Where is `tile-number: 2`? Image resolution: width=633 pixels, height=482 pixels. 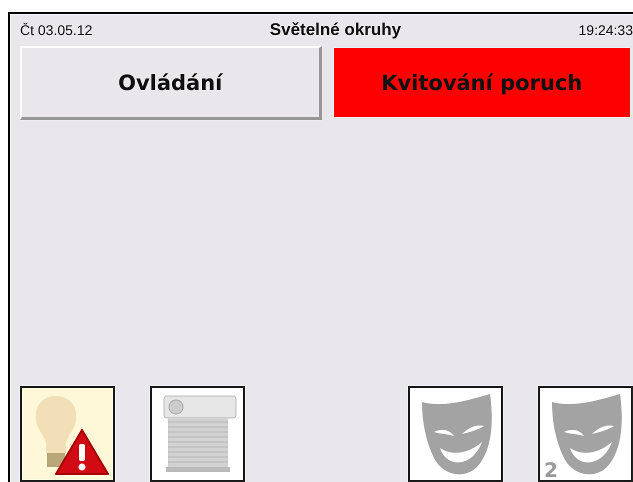 tile-number: 2 is located at coordinates (551, 470).